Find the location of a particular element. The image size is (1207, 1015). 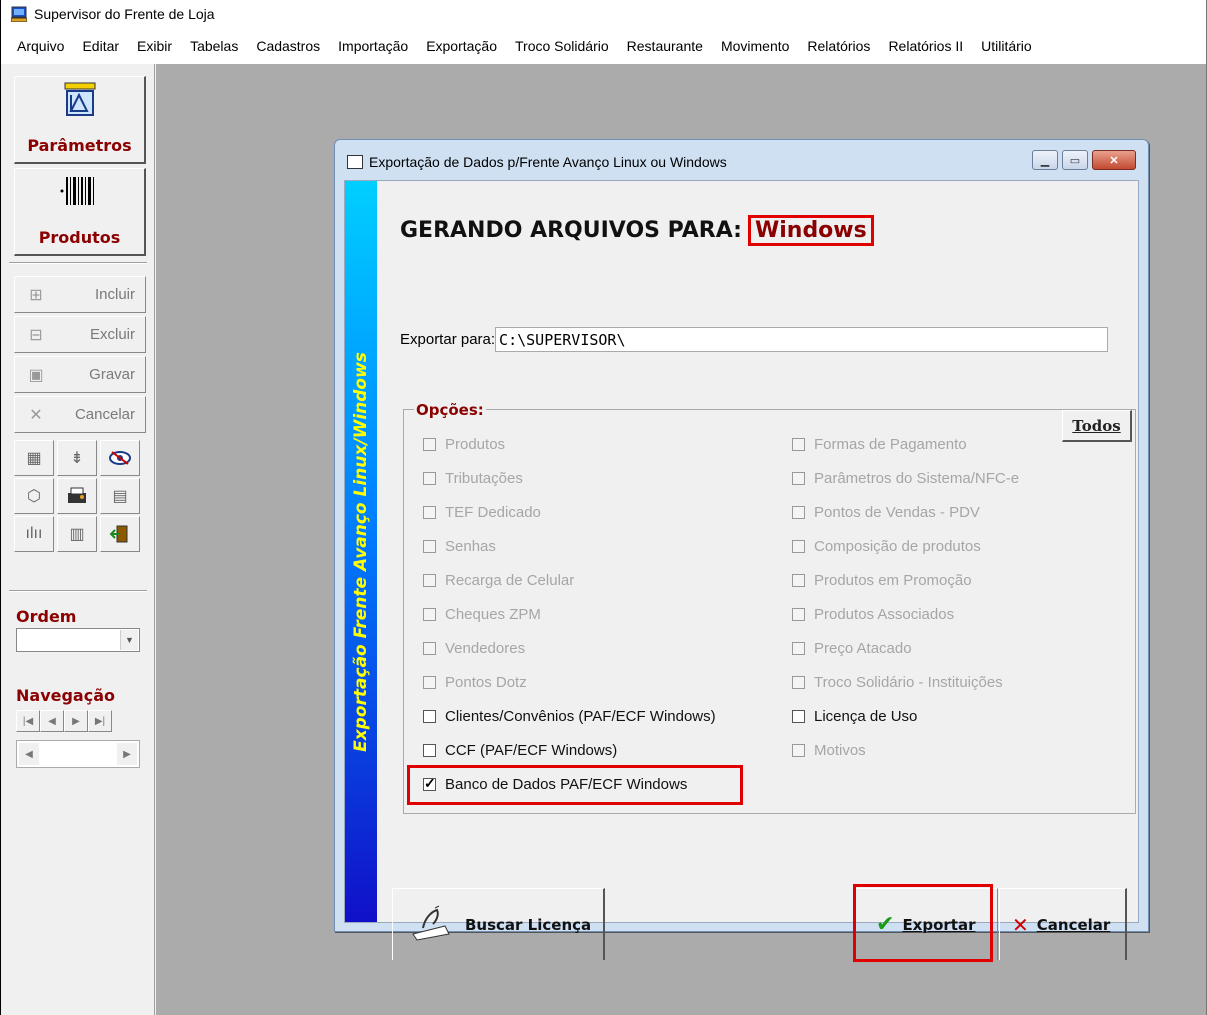

print-icon is located at coordinates (77, 496).